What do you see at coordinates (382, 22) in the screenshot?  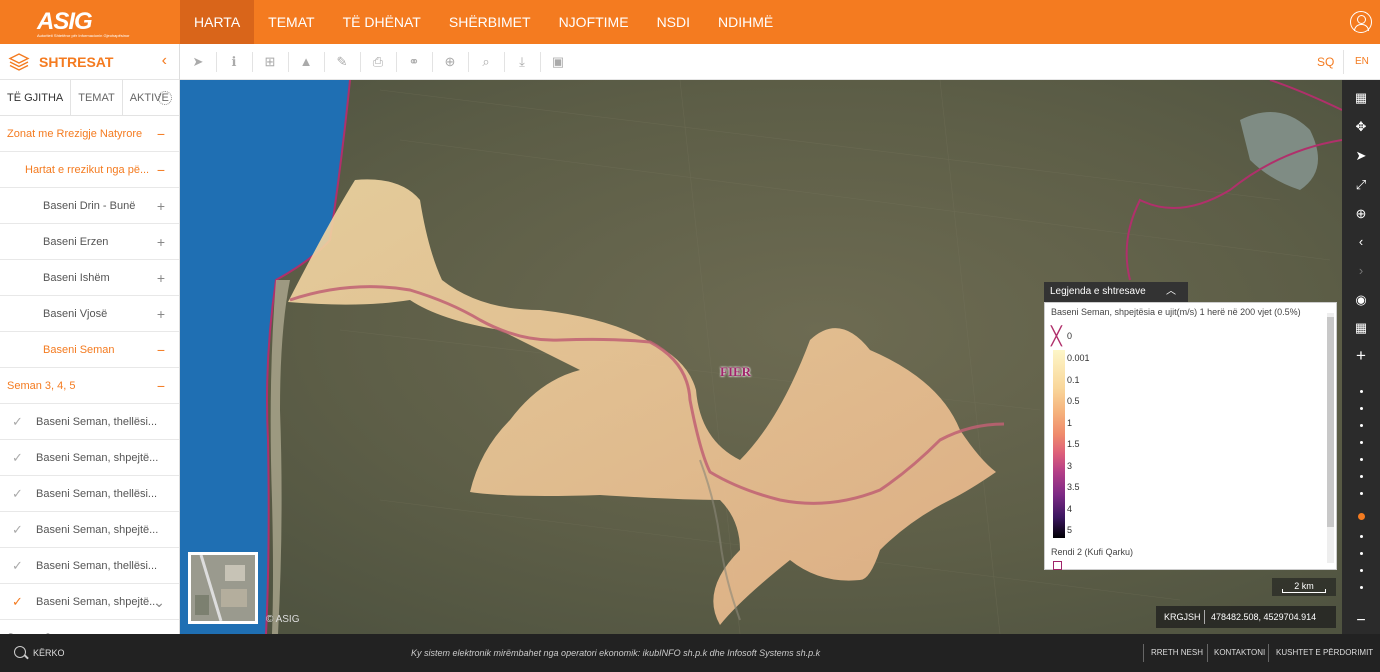 I see `nav-te-dhenat: TË DHËNAT` at bounding box center [382, 22].